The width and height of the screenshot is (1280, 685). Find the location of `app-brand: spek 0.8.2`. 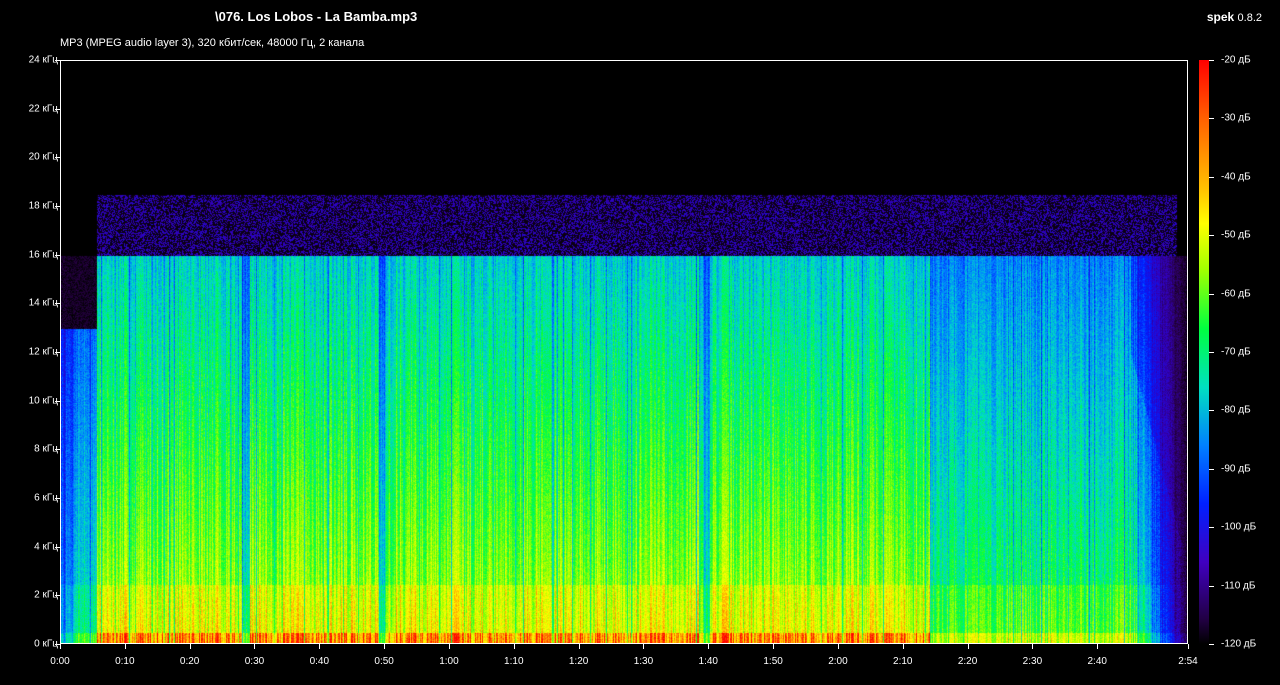

app-brand: spek 0.8.2 is located at coordinates (1234, 17).